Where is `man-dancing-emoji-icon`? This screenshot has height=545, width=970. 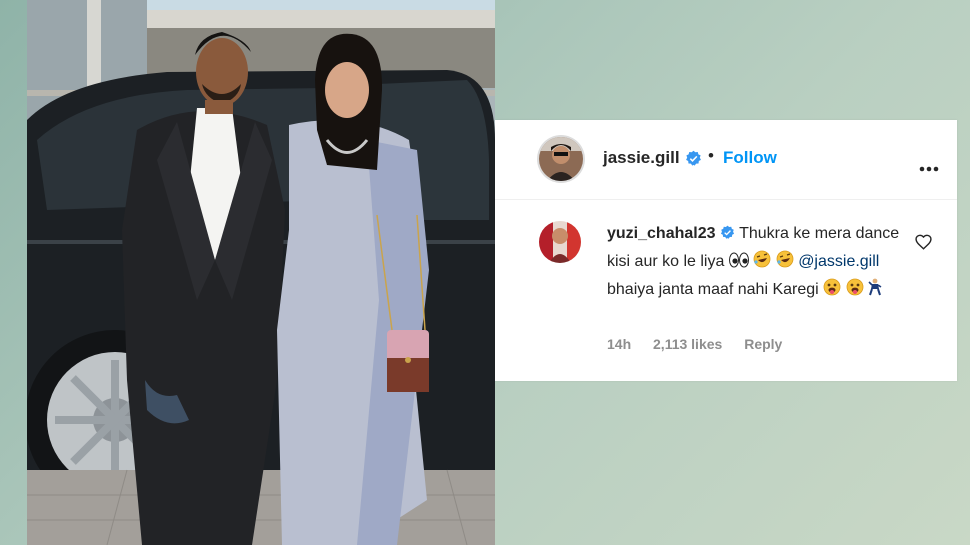
man-dancing-emoji-icon is located at coordinates (875, 291).